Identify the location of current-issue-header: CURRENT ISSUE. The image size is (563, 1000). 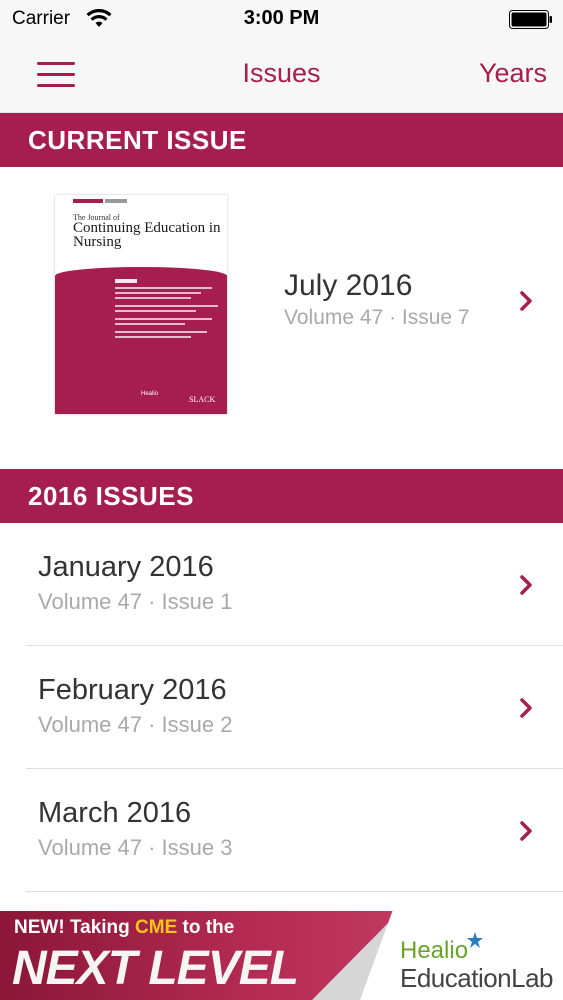
(281, 140).